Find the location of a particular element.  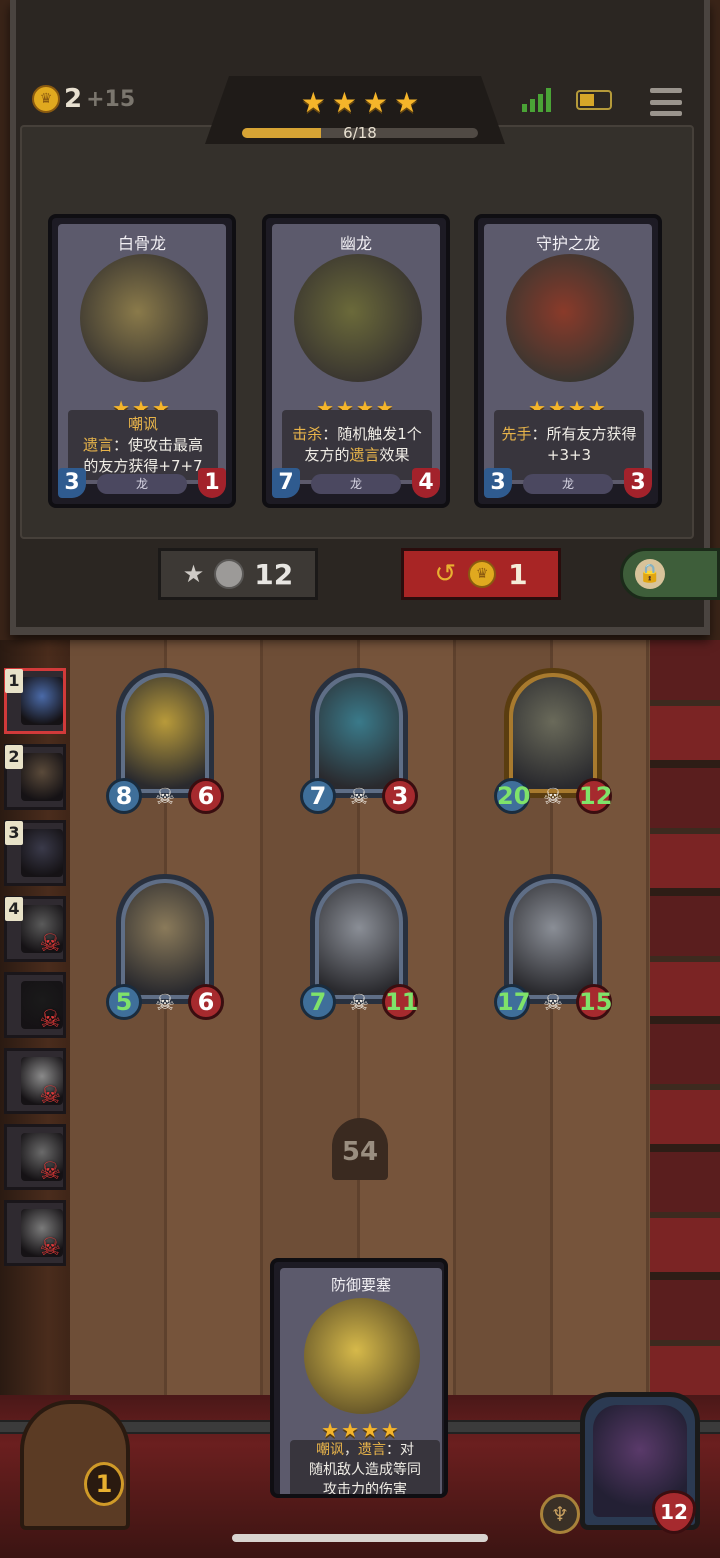

board-minion: ☠ 7 11 is located at coordinates (359, 950).